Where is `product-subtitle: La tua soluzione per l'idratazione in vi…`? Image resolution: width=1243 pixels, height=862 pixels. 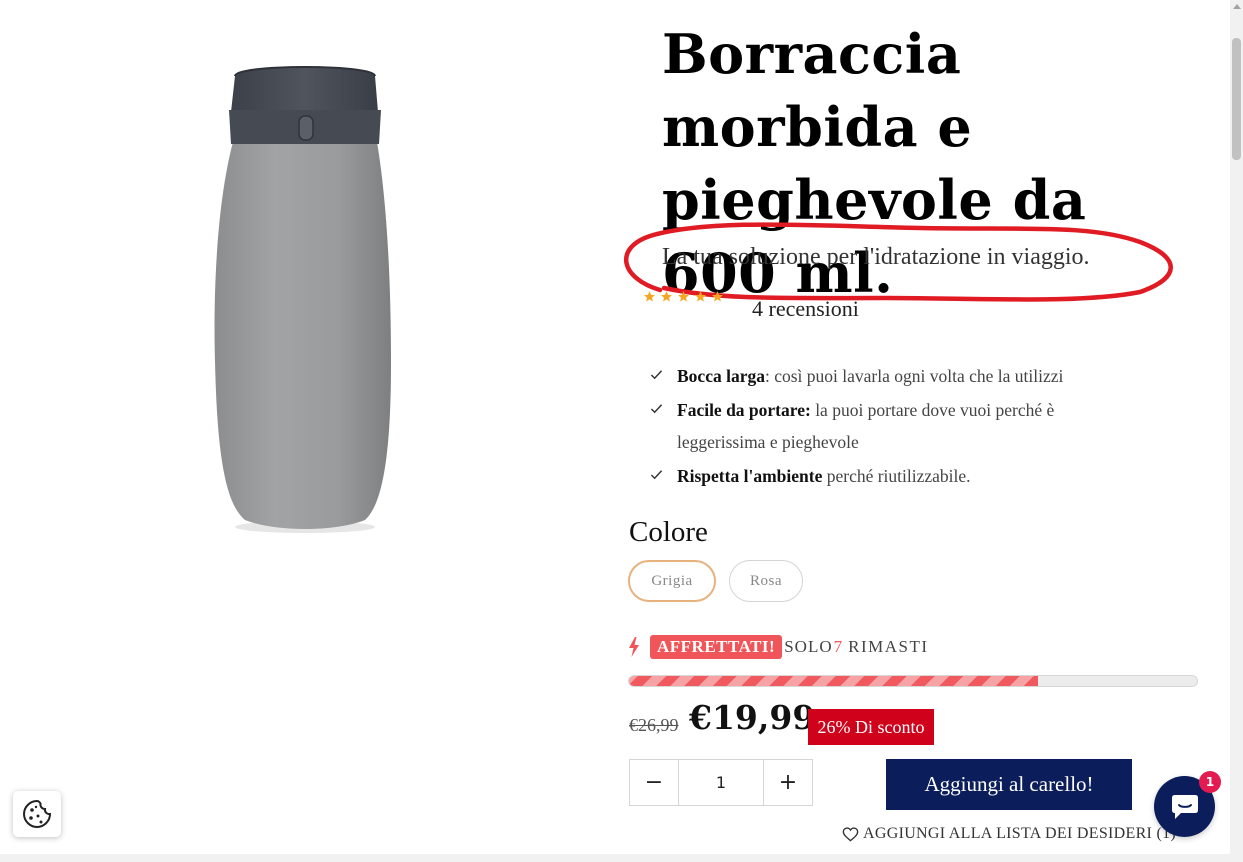
product-subtitle: La tua soluzione per l'idratazione in vi… is located at coordinates (876, 257).